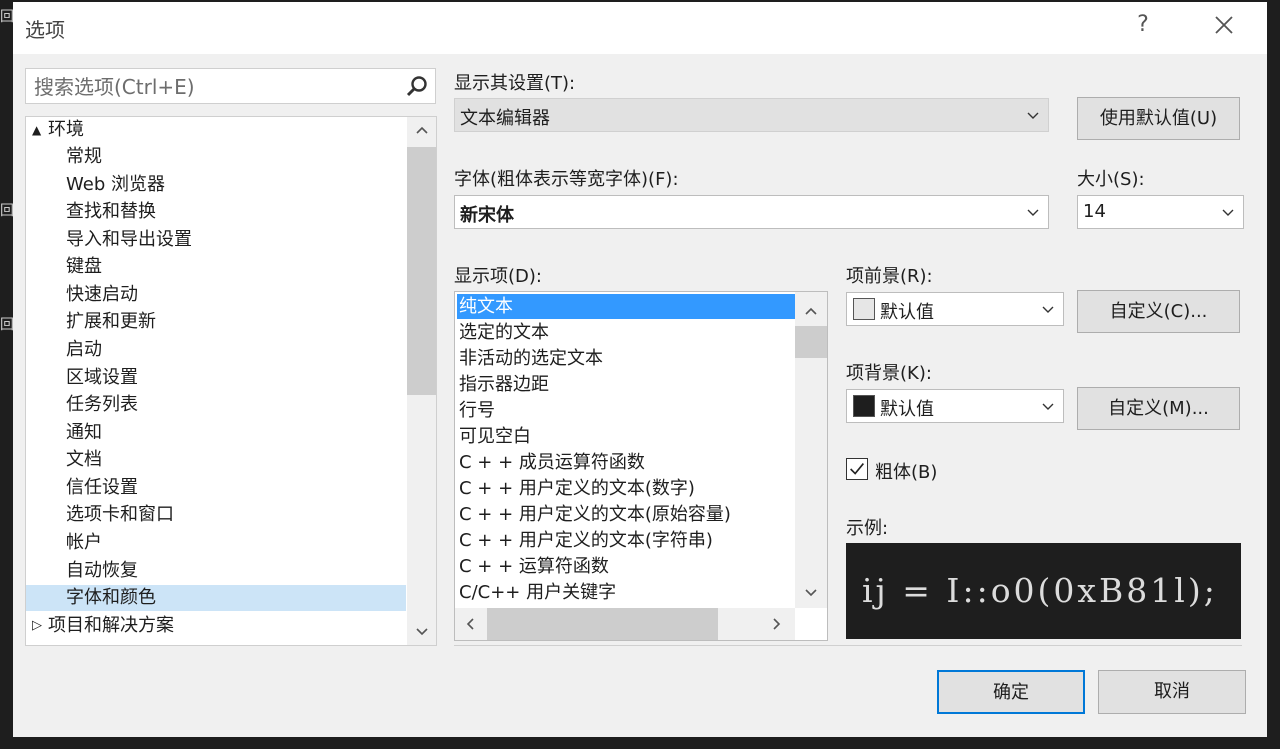  What do you see at coordinates (216, 212) in the screenshot?
I see `tree-item-find-replace: 查找和替换` at bounding box center [216, 212].